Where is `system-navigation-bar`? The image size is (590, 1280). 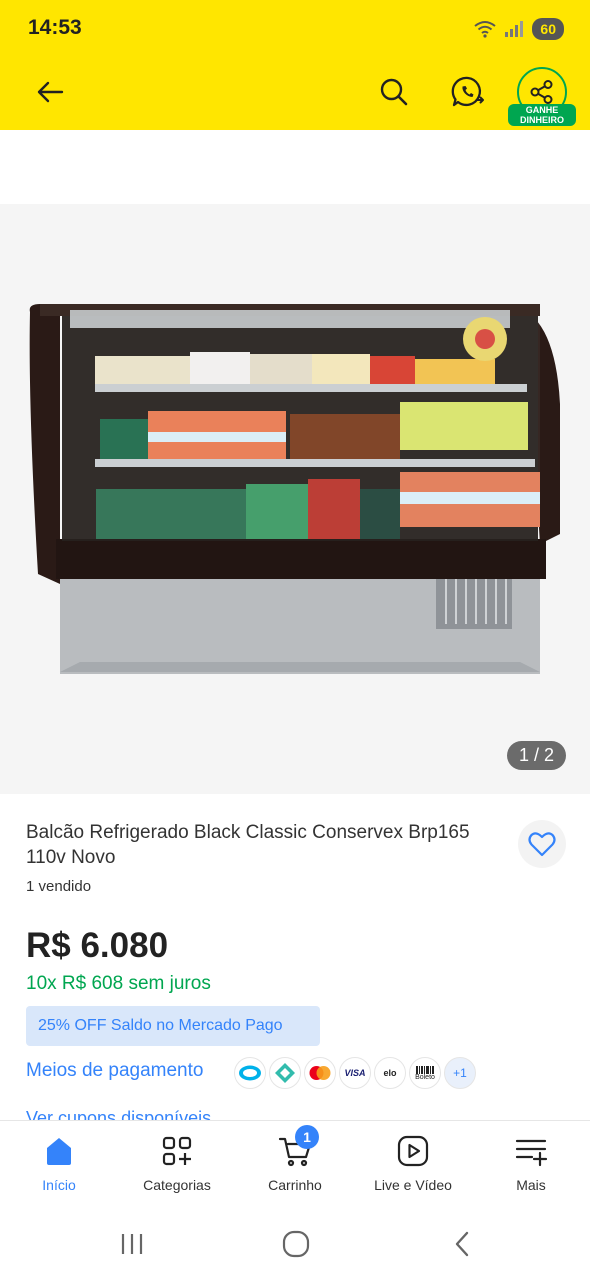 system-navigation-bar is located at coordinates (295, 1243).